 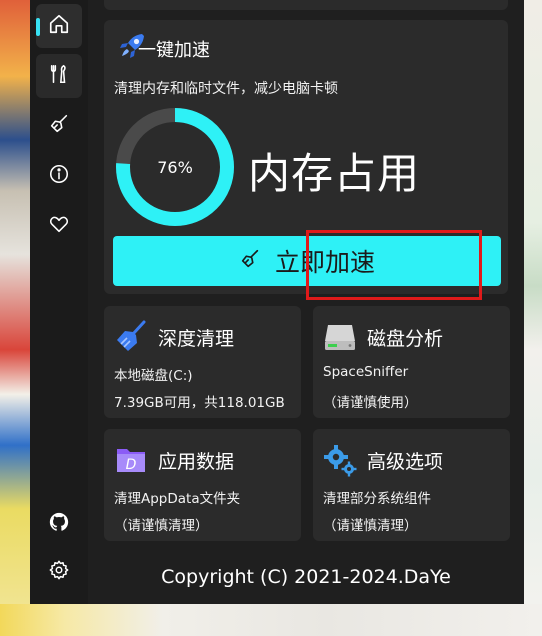 I want to click on tile-line1: 清理部分系统组件, so click(x=377, y=499).